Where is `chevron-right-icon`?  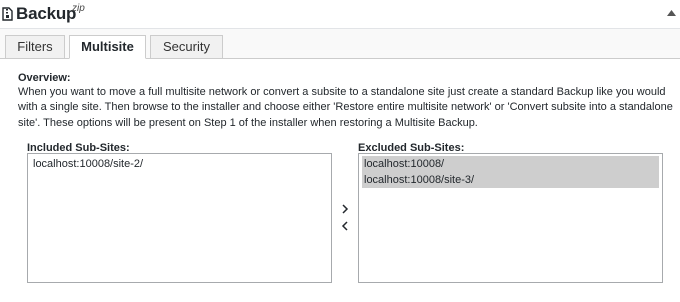
chevron-right-icon is located at coordinates (345, 209).